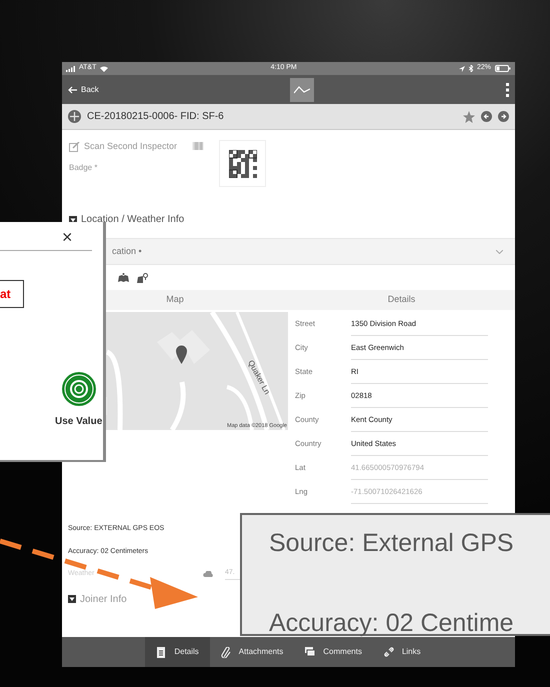 This screenshot has width=550, height=687. I want to click on line-chart-icon, so click(302, 90).